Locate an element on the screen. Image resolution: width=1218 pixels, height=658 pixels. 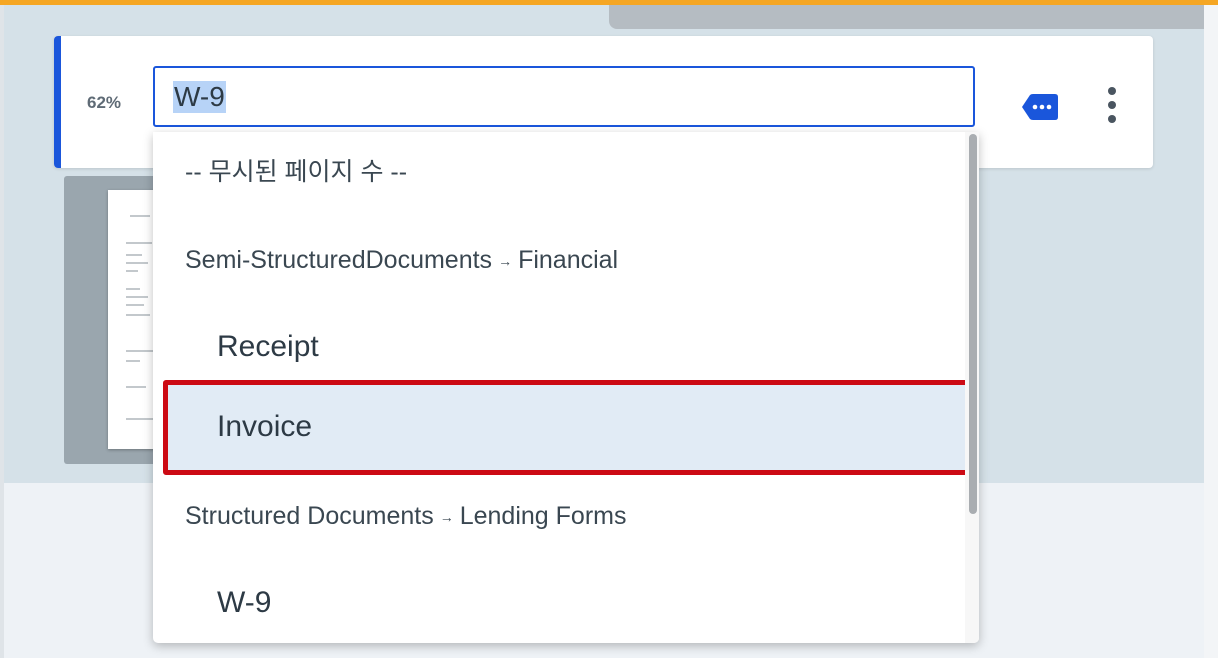
confidence-score: 62% is located at coordinates (104, 102).